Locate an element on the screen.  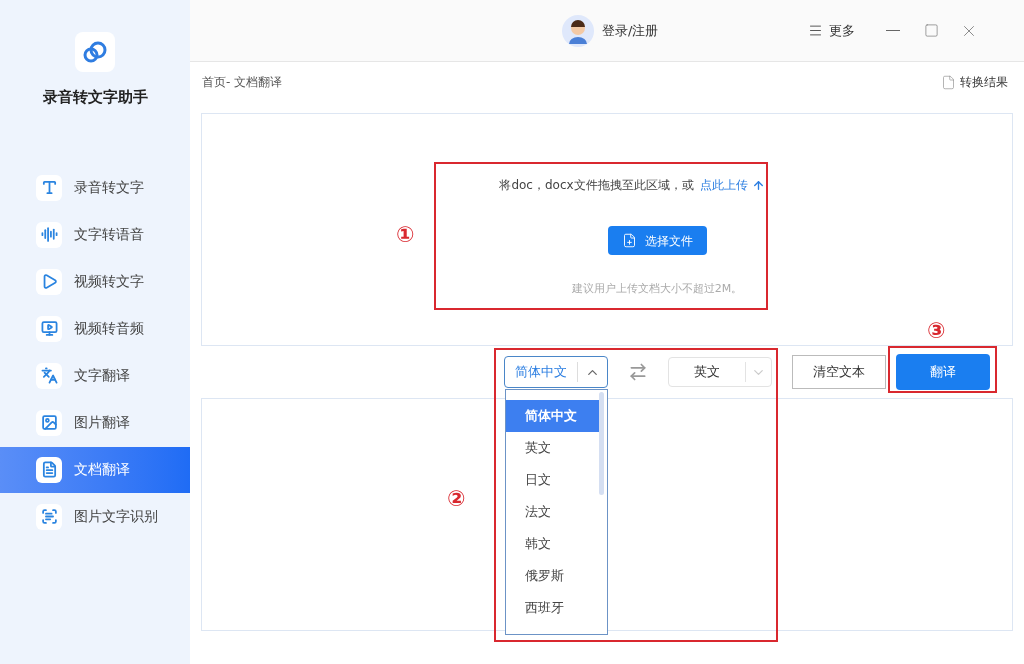
app-logo-icon is located at coordinates (95, 52).